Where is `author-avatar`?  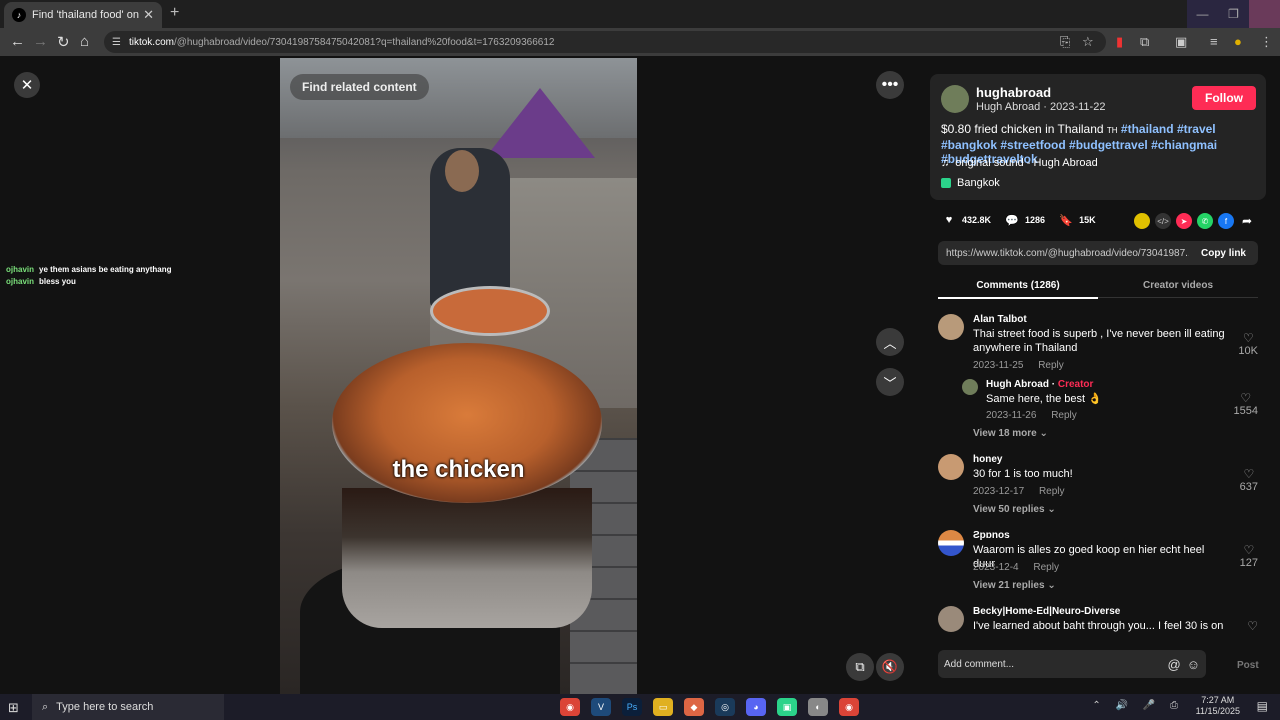 author-avatar is located at coordinates (955, 99).